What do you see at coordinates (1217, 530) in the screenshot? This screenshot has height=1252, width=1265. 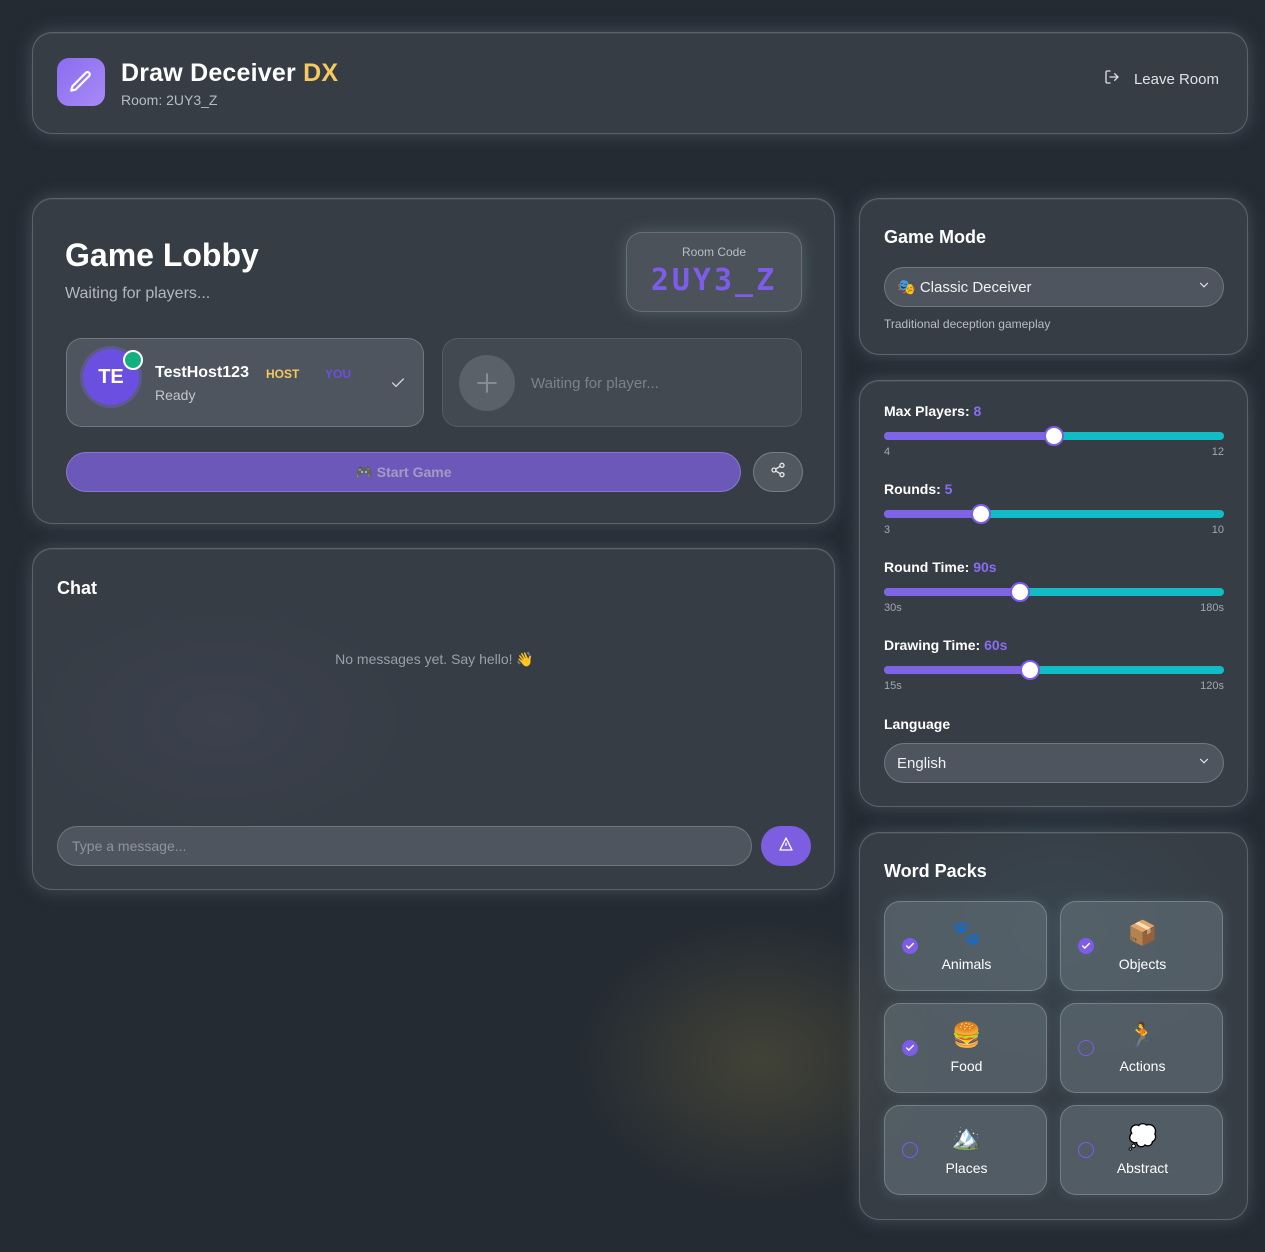 I see `slider-max-label: 10` at bounding box center [1217, 530].